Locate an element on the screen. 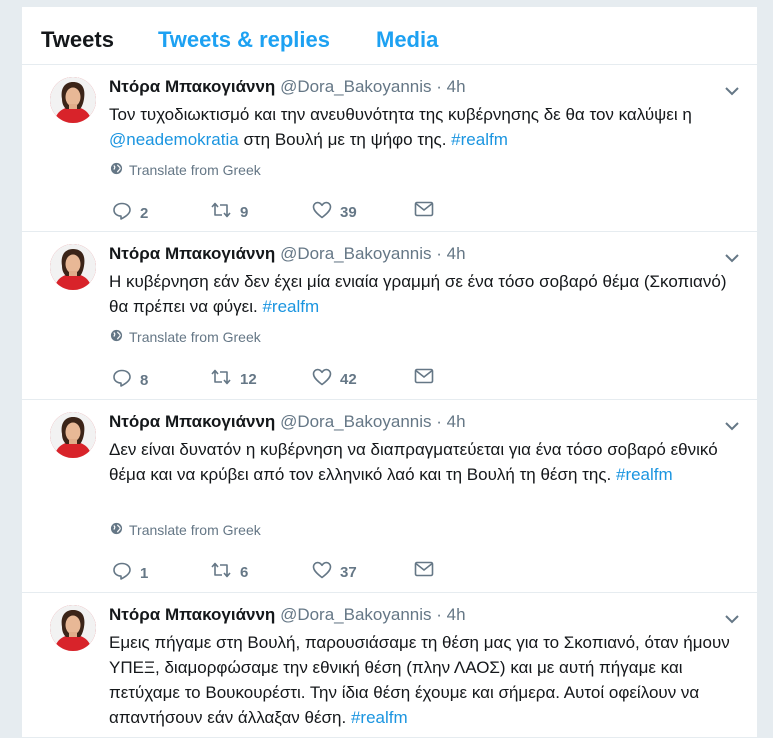  reply-button: 2 is located at coordinates (130, 213).